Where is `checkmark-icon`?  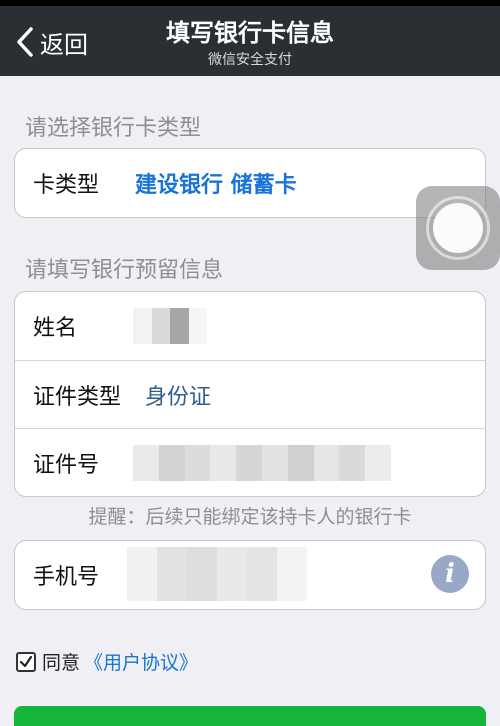
checkmark-icon is located at coordinates (26, 661).